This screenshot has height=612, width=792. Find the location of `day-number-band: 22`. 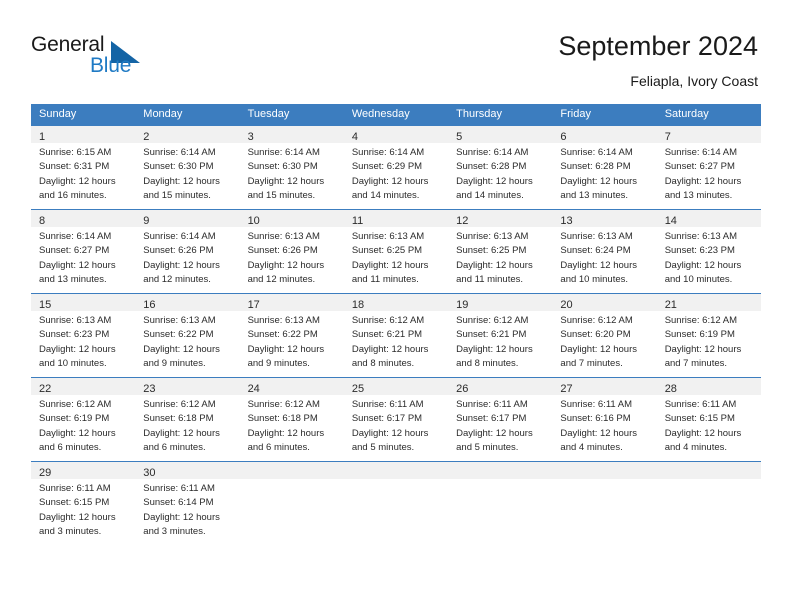

day-number-band: 22 is located at coordinates (83, 386).